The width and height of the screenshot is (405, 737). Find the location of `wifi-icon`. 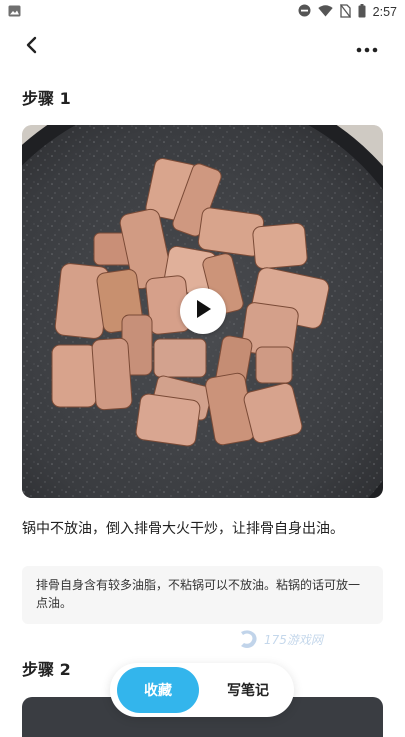

wifi-icon is located at coordinates (325, 12).